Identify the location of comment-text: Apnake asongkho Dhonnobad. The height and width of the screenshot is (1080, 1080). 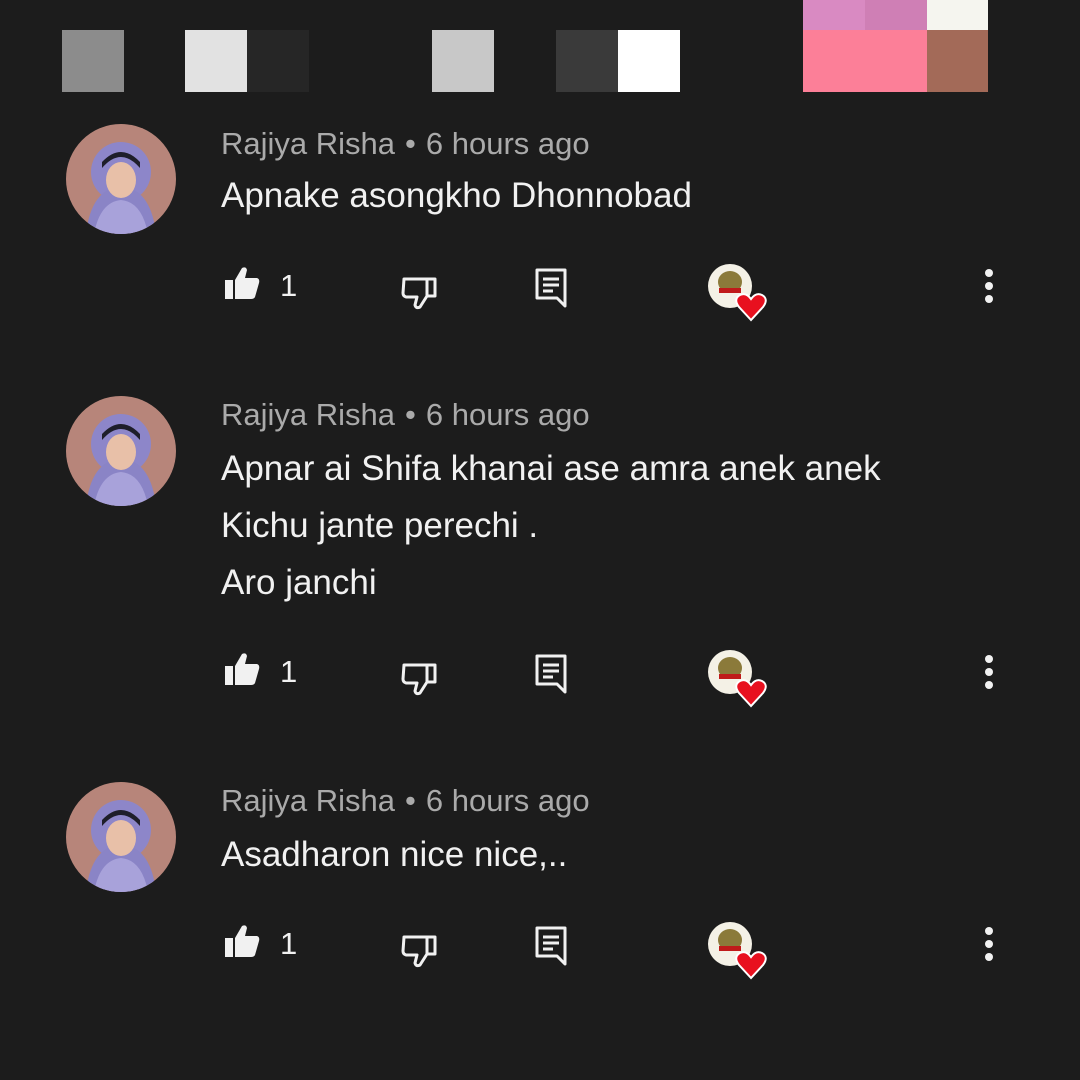
(621, 195).